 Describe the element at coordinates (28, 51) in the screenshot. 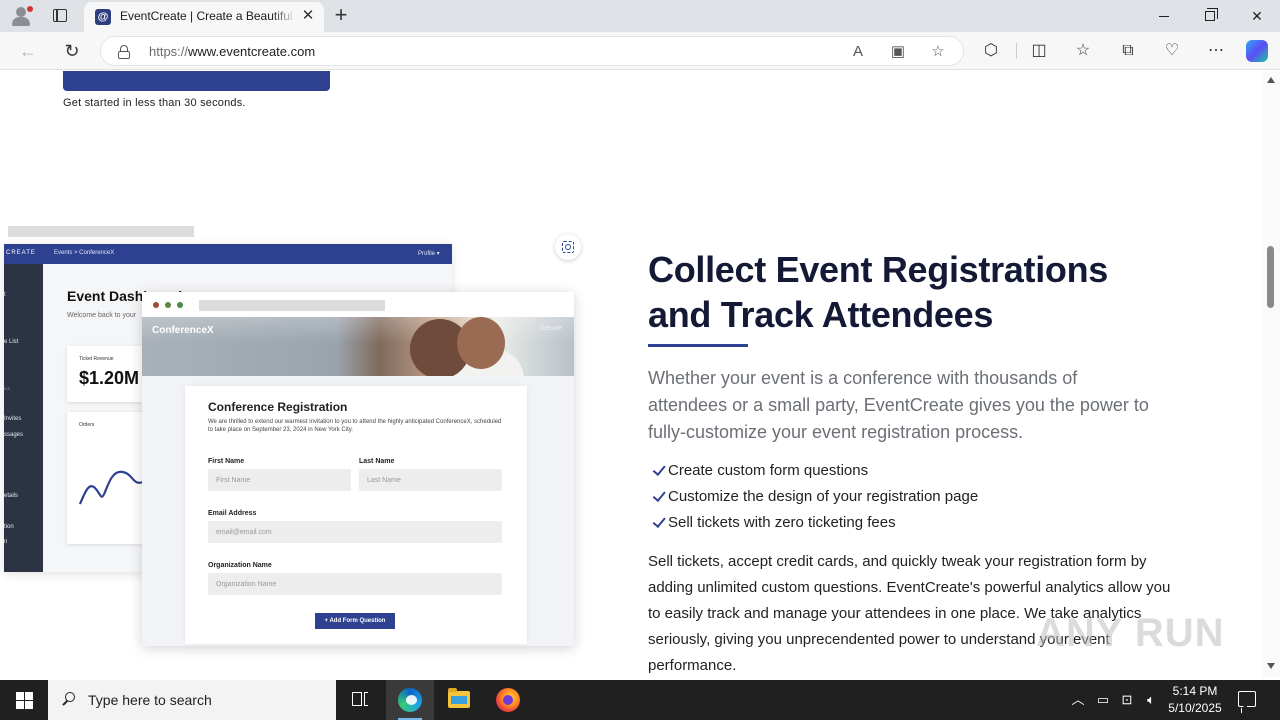

I see `back-button: ←` at that location.